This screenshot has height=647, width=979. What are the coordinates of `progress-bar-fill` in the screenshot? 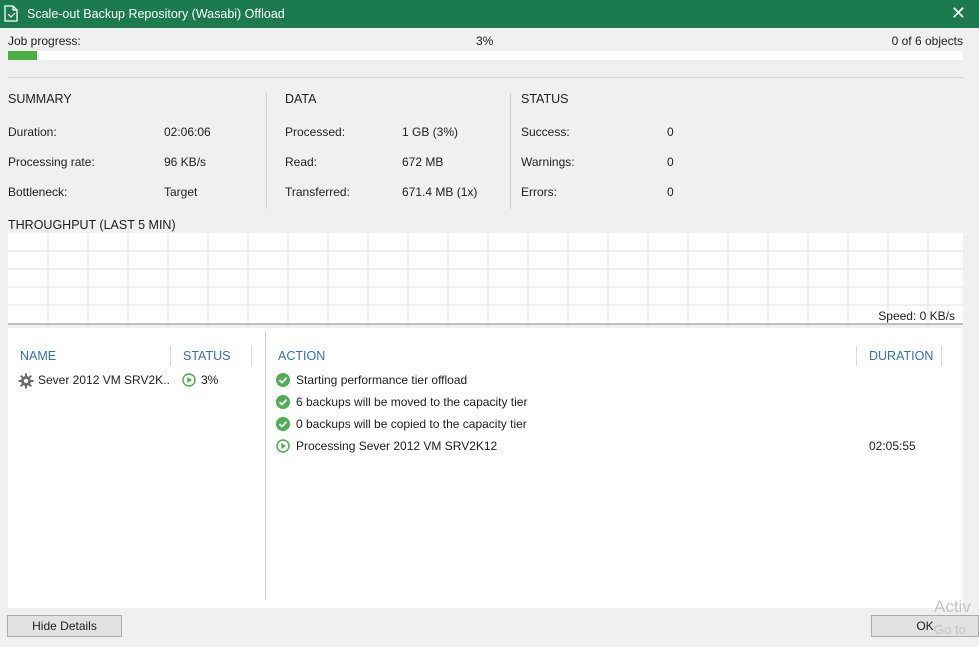 It's located at (22, 55).